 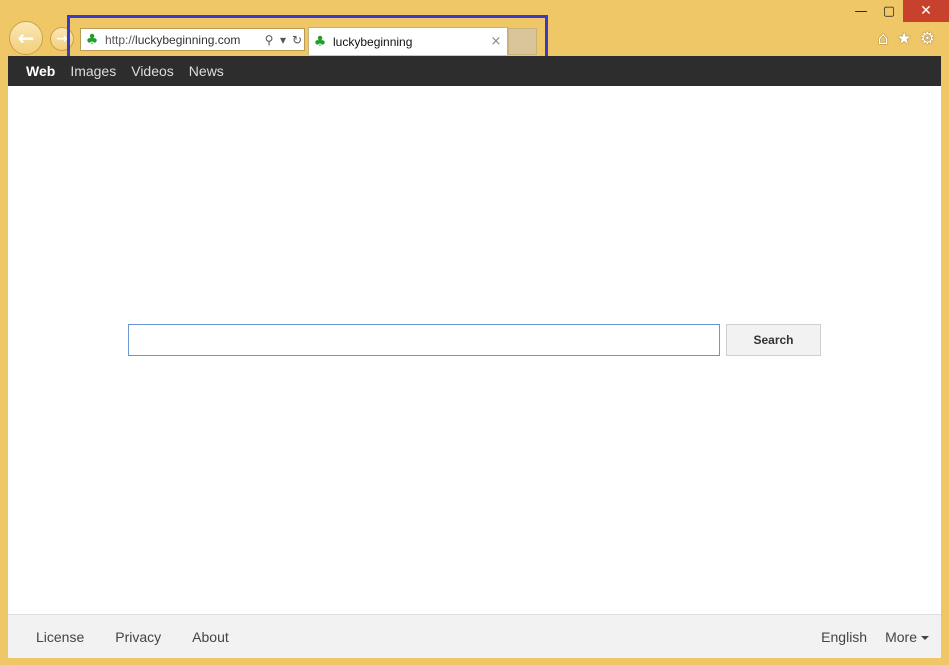 I want to click on browser-toolbar-icons: ⌂ ★ ⚙, so click(x=906, y=39).